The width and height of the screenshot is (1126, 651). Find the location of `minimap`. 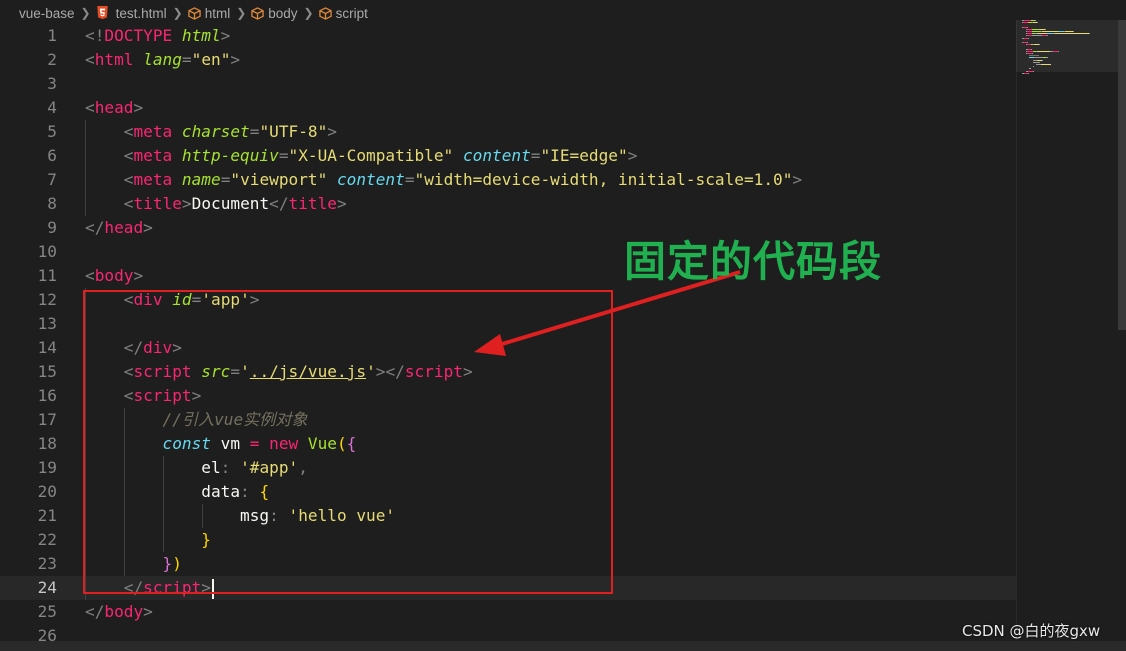

minimap is located at coordinates (1072, 55).